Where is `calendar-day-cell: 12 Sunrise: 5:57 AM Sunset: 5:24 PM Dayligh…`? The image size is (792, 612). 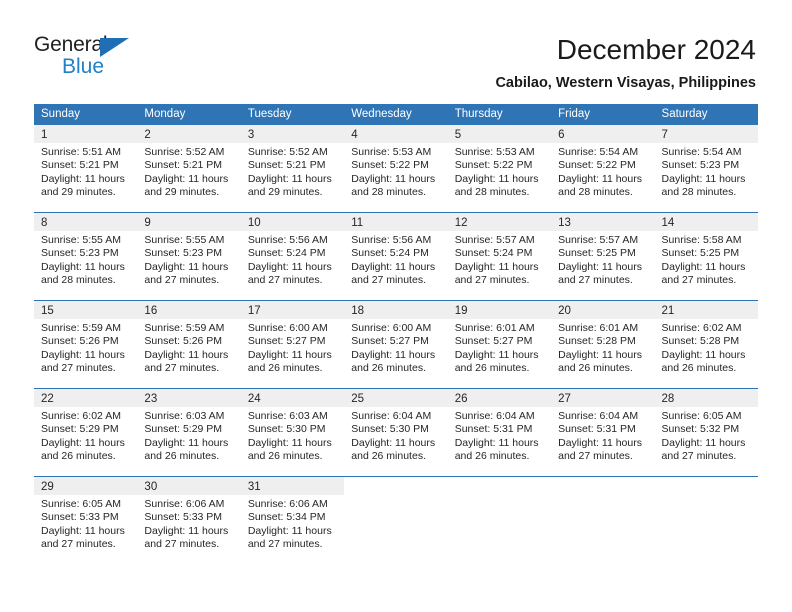 calendar-day-cell: 12 Sunrise: 5:57 AM Sunset: 5:24 PM Dayligh… is located at coordinates (499, 256).